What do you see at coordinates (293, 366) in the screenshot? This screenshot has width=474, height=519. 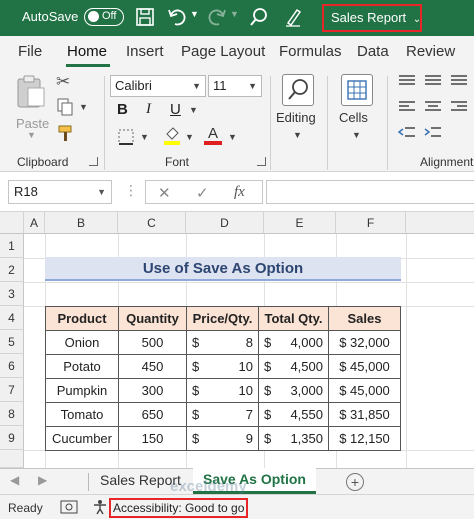 I see `total-cell: $4,500` at bounding box center [293, 366].